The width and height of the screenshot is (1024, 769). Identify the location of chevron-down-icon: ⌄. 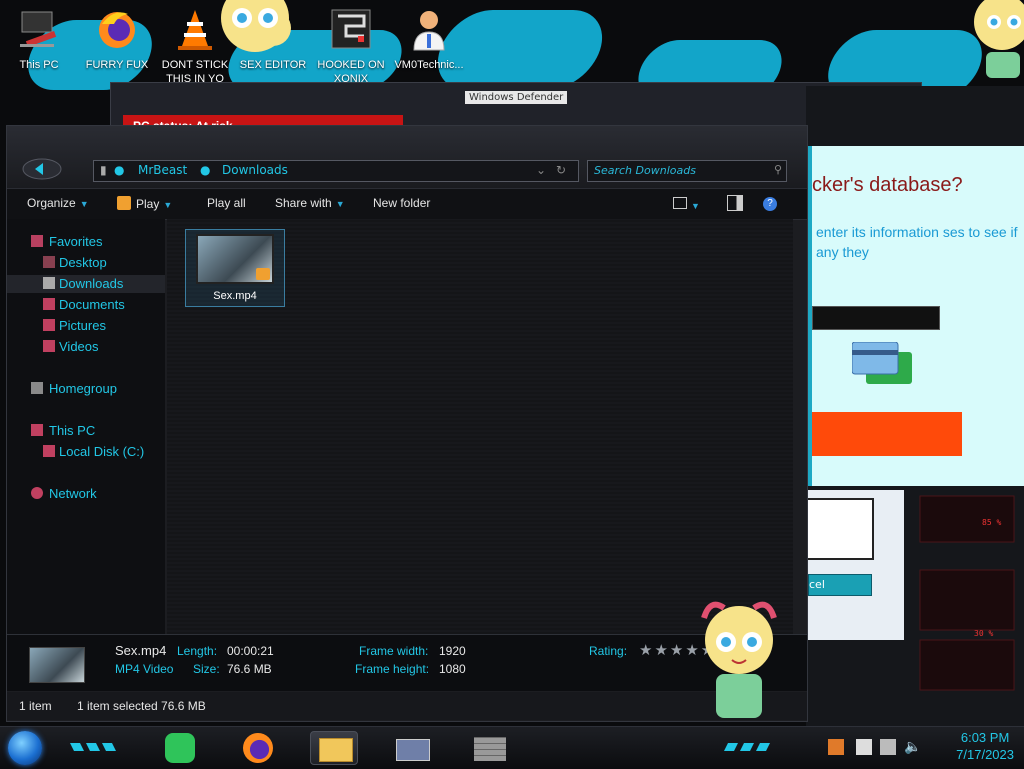
(541, 170).